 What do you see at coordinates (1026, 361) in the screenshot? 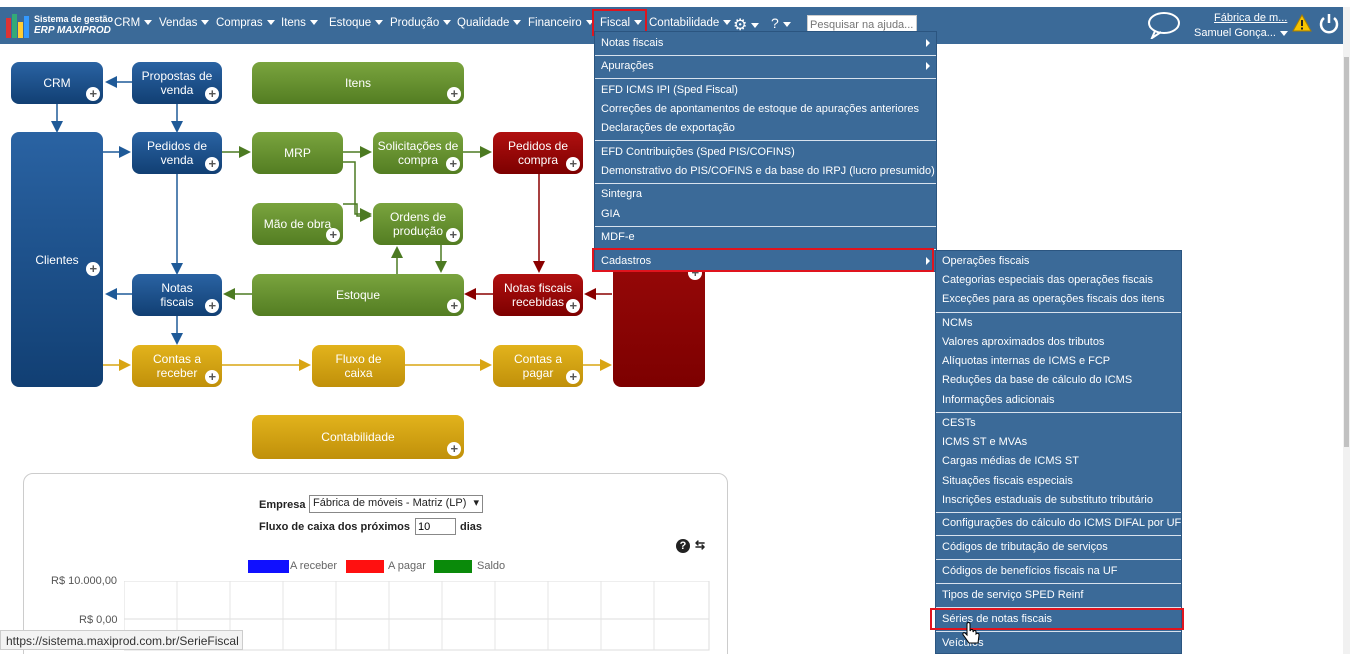
I see `submenu-item: Alíquotas internas de ICMS e FCP` at bounding box center [1026, 361].